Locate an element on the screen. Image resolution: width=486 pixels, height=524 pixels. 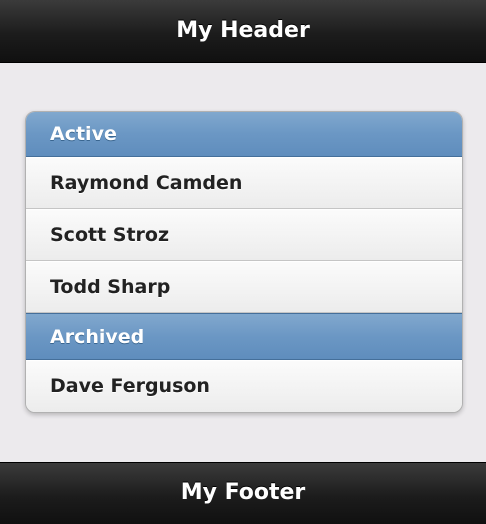
header-title: My Header is located at coordinates (243, 30).